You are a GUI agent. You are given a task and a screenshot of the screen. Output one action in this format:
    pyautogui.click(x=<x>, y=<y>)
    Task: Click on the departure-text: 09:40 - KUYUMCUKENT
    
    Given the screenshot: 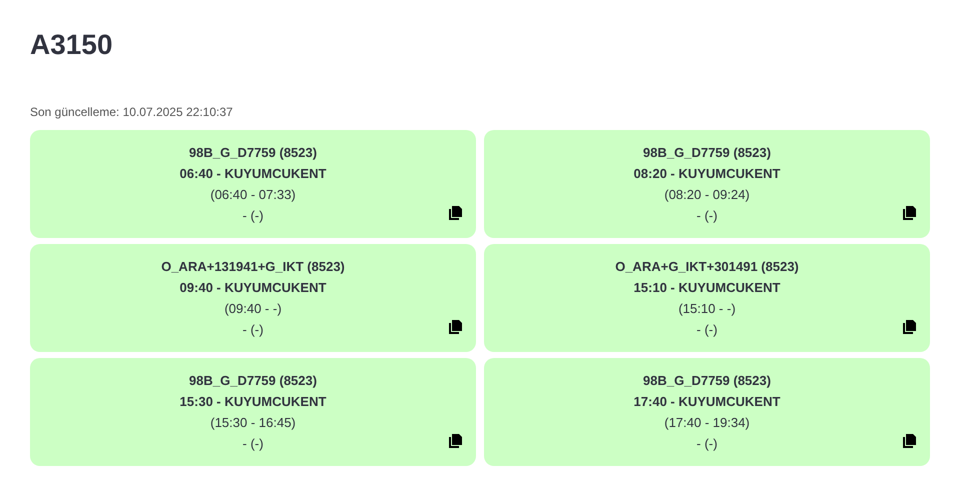 What is the action you would take?
    pyautogui.click(x=253, y=288)
    